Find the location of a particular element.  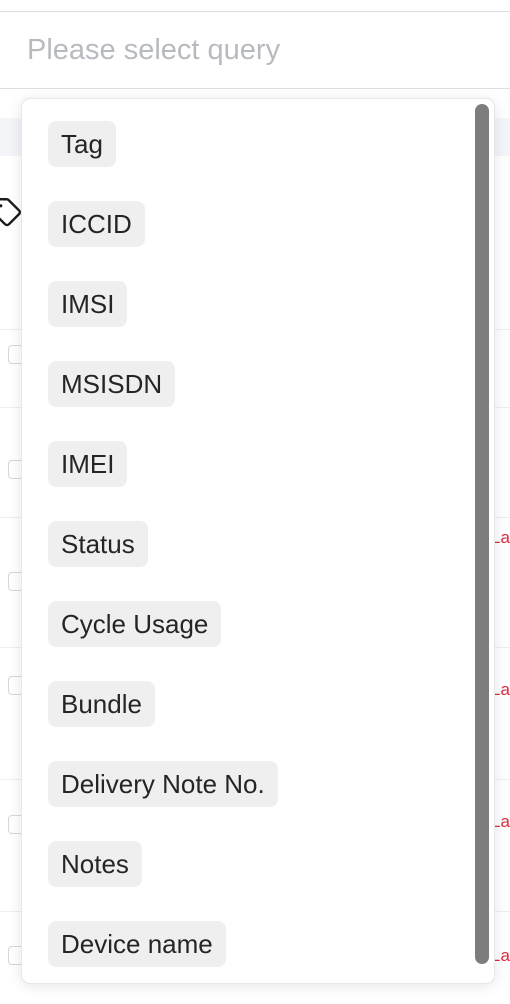

dropdown-option: Tag is located at coordinates (258, 144).